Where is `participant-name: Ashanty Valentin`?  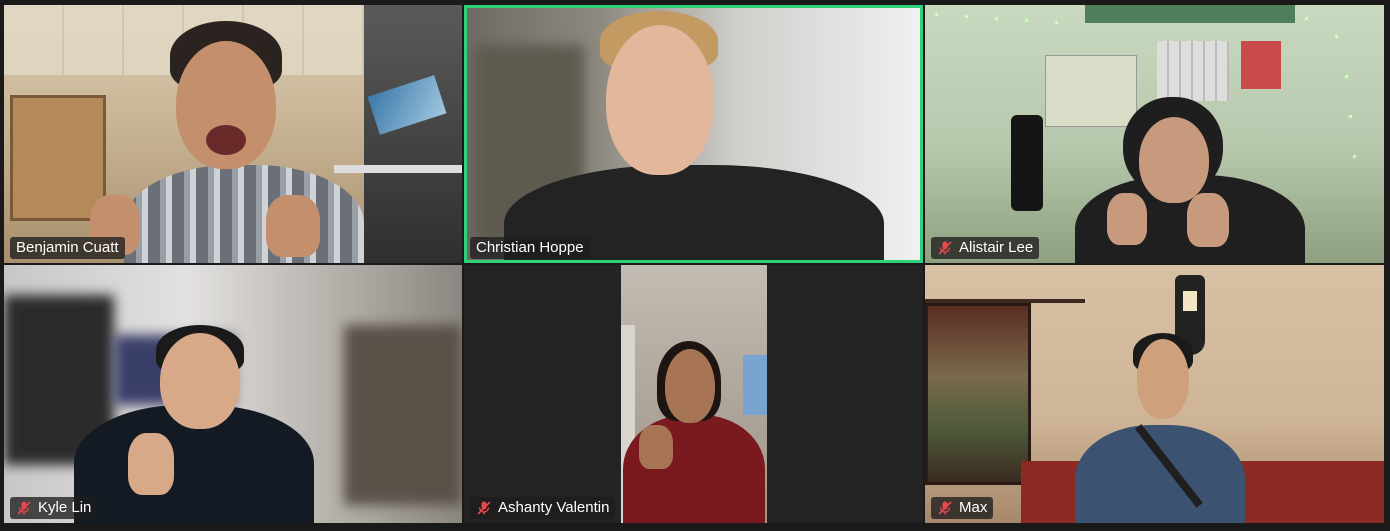 participant-name: Ashanty Valentin is located at coordinates (554, 507).